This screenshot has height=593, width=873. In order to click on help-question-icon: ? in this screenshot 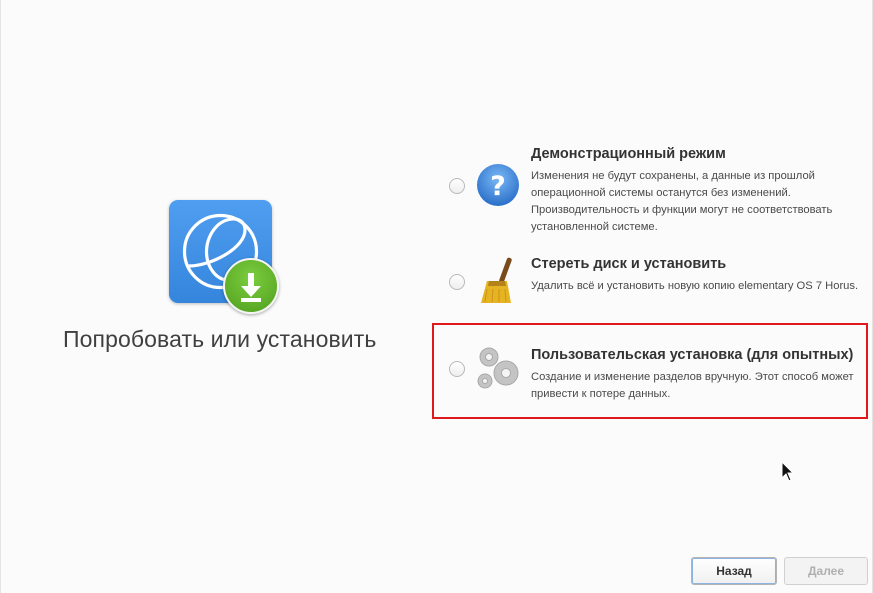, I will do `click(498, 187)`.